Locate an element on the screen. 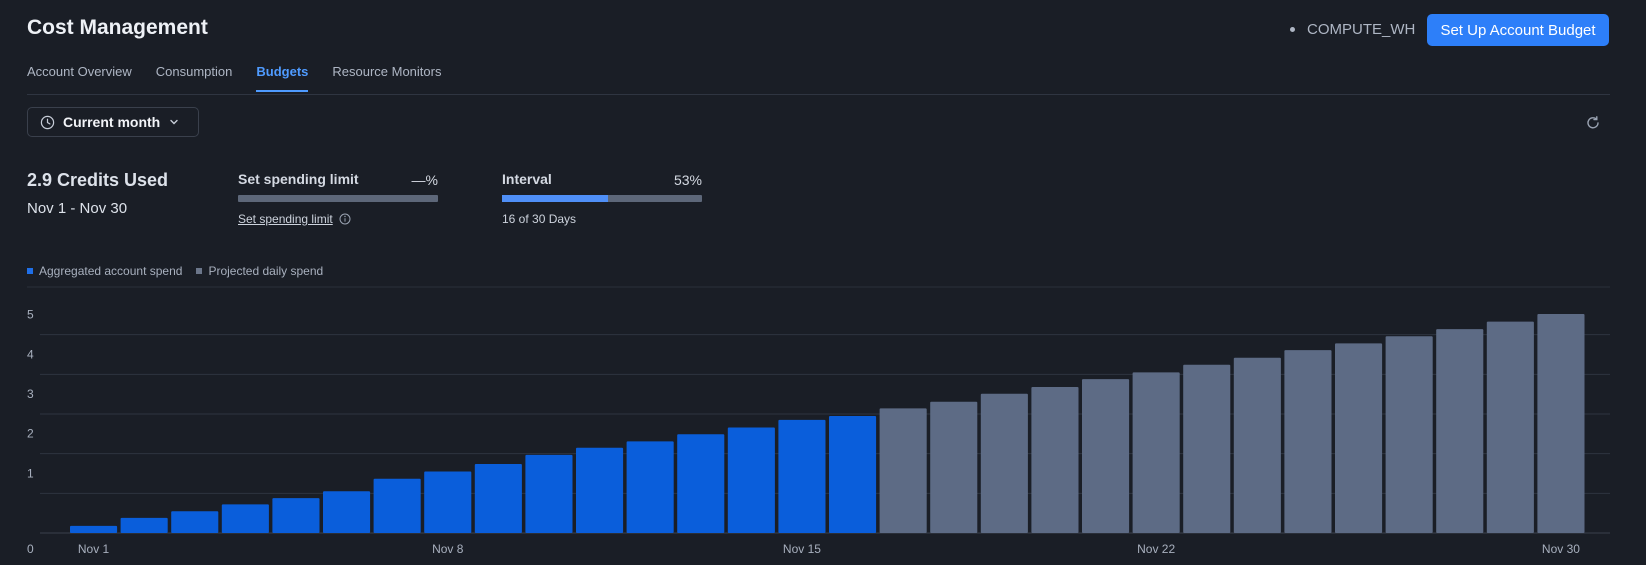 This screenshot has height=565, width=1646. period-dropdown: Current month is located at coordinates (113, 122).